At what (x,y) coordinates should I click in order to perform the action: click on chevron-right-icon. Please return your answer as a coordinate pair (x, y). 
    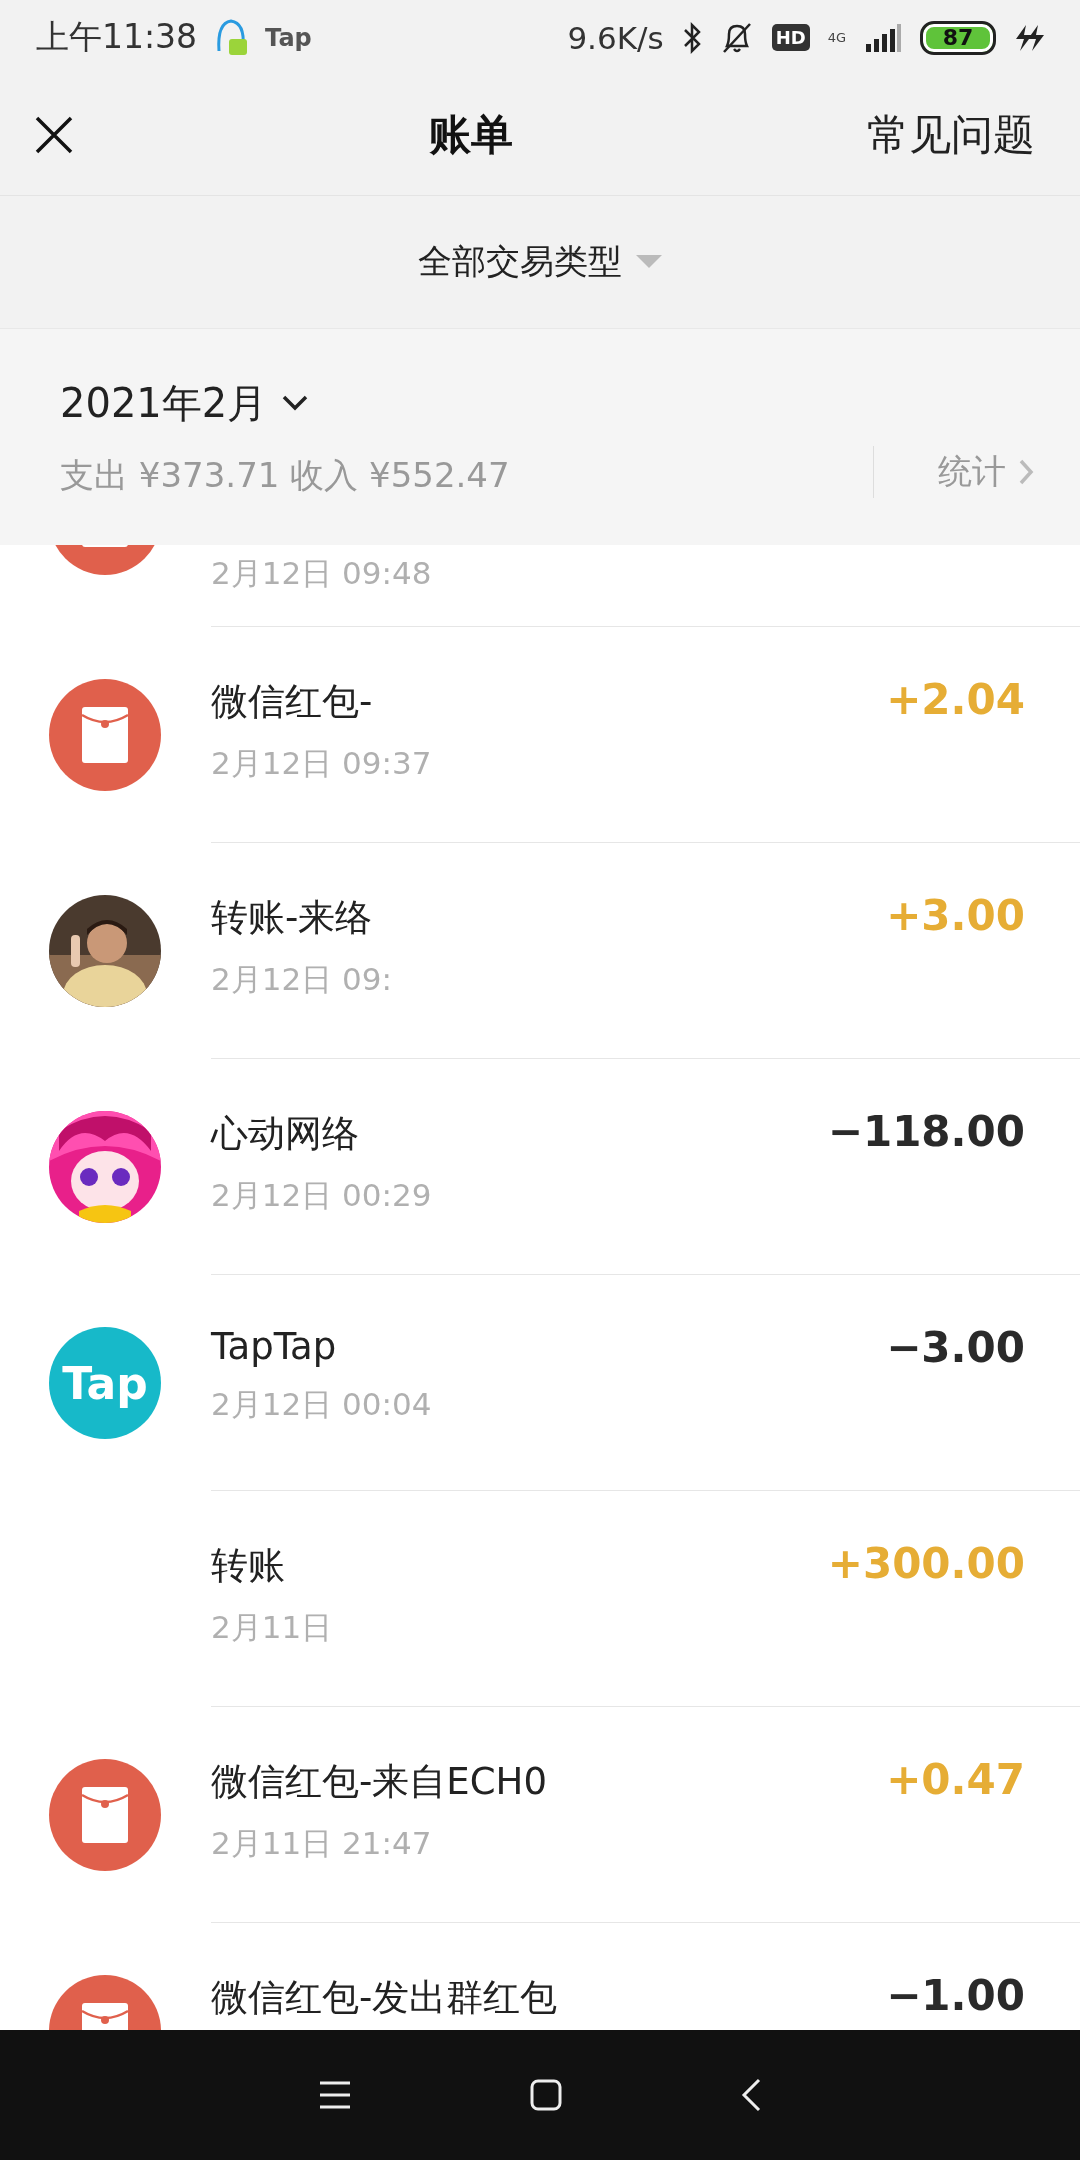
    Looking at the image, I should click on (1026, 472).